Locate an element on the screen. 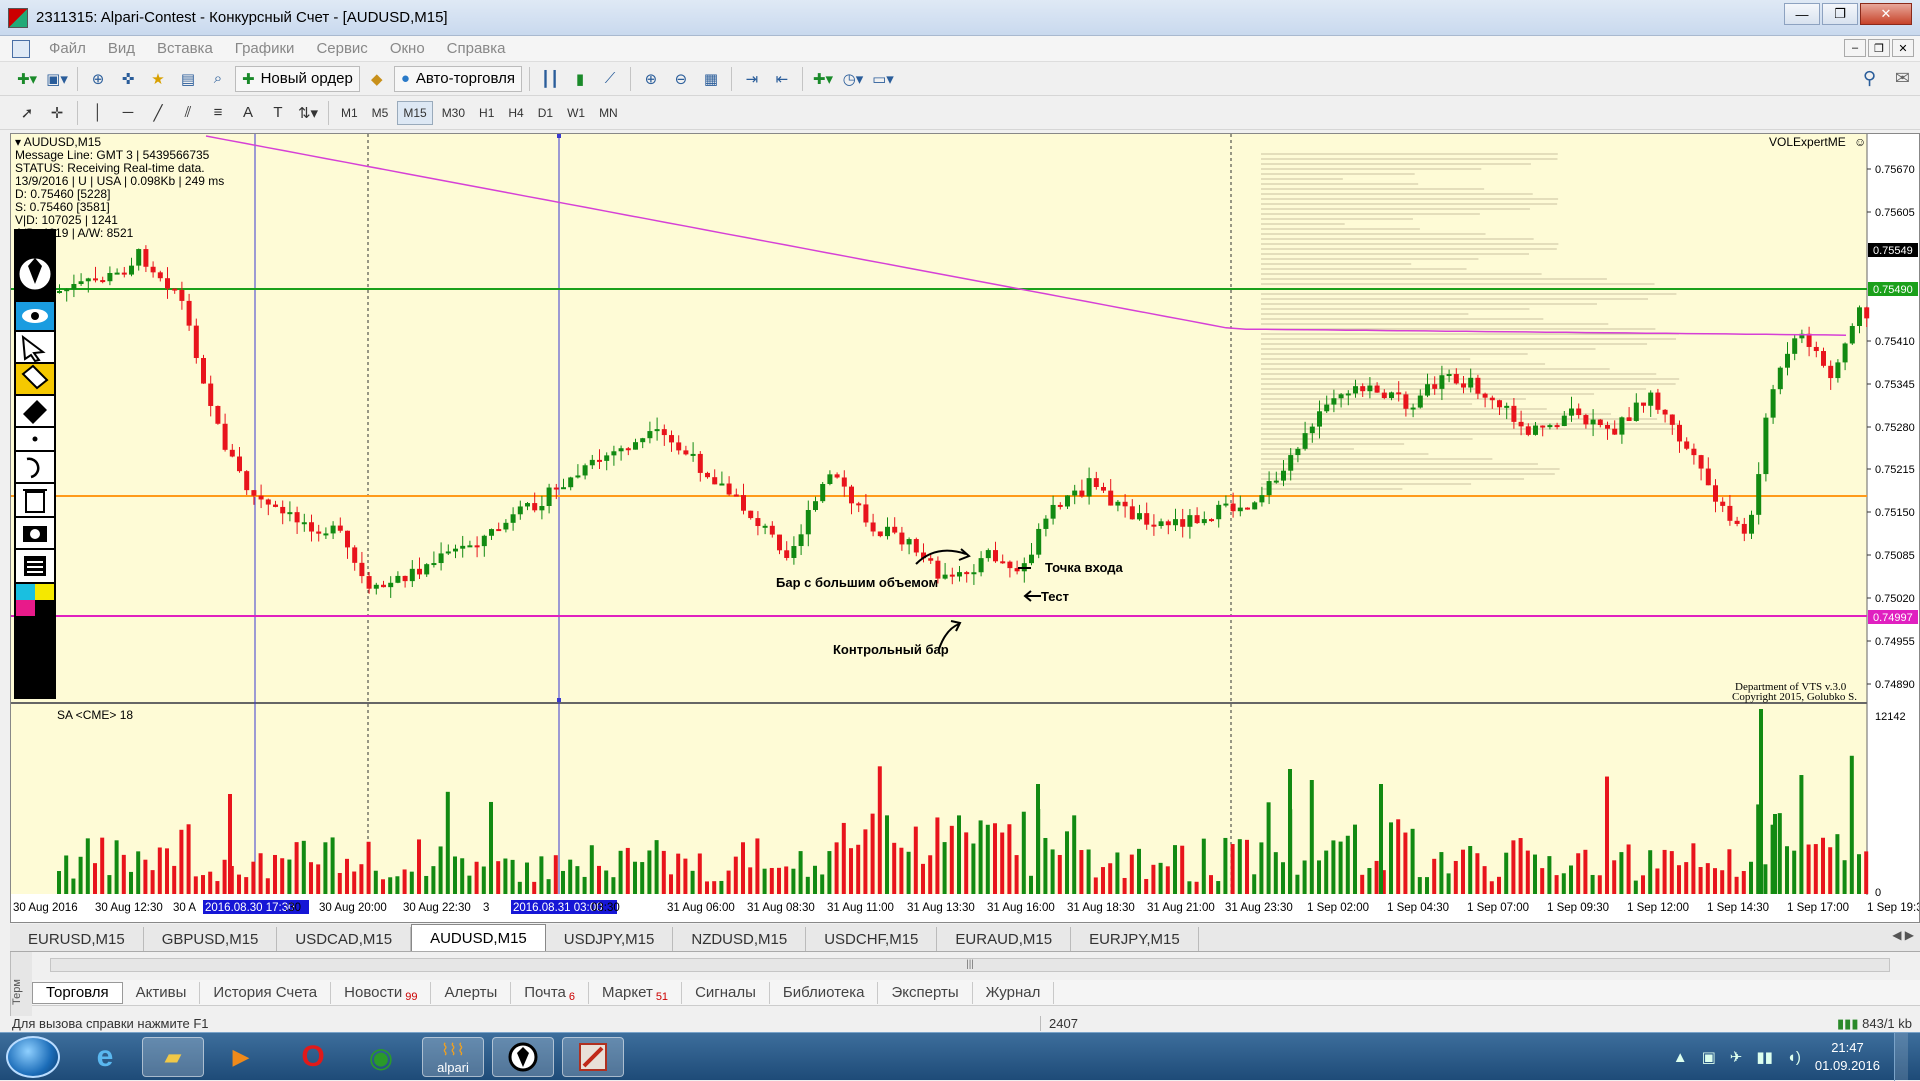 The width and height of the screenshot is (1920, 1081). show-desktop-button is located at coordinates (1901, 1057).